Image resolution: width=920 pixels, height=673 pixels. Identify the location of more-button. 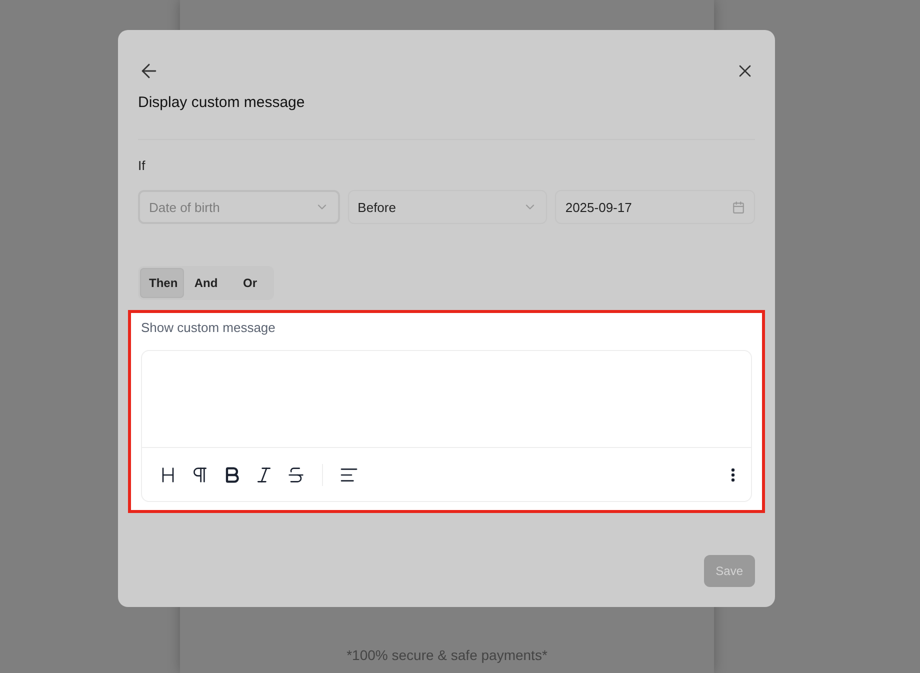
(733, 475).